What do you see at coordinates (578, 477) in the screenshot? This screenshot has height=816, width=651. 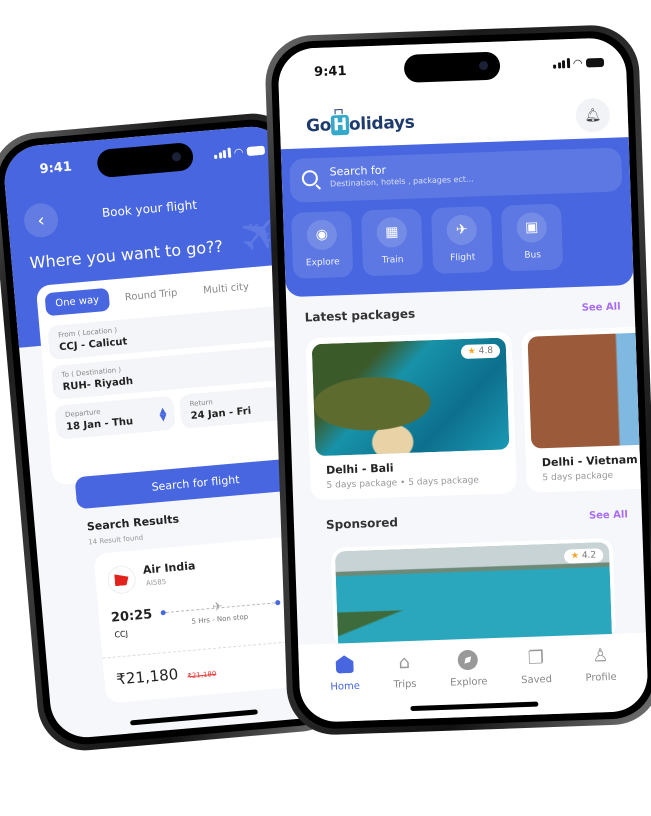 I see `package-duration: 5 days package` at bounding box center [578, 477].